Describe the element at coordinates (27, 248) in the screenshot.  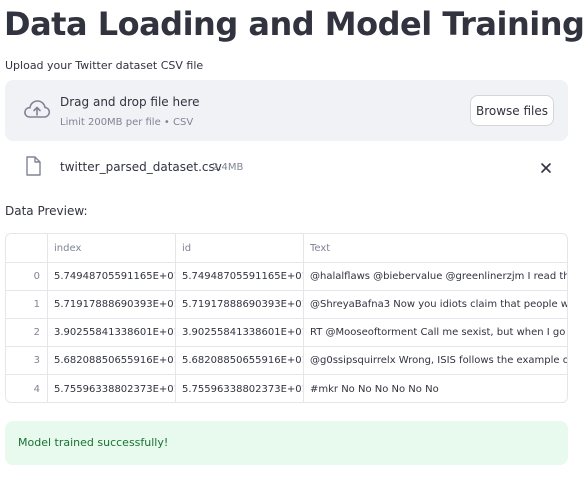
I see `column-header-rowindex` at that location.